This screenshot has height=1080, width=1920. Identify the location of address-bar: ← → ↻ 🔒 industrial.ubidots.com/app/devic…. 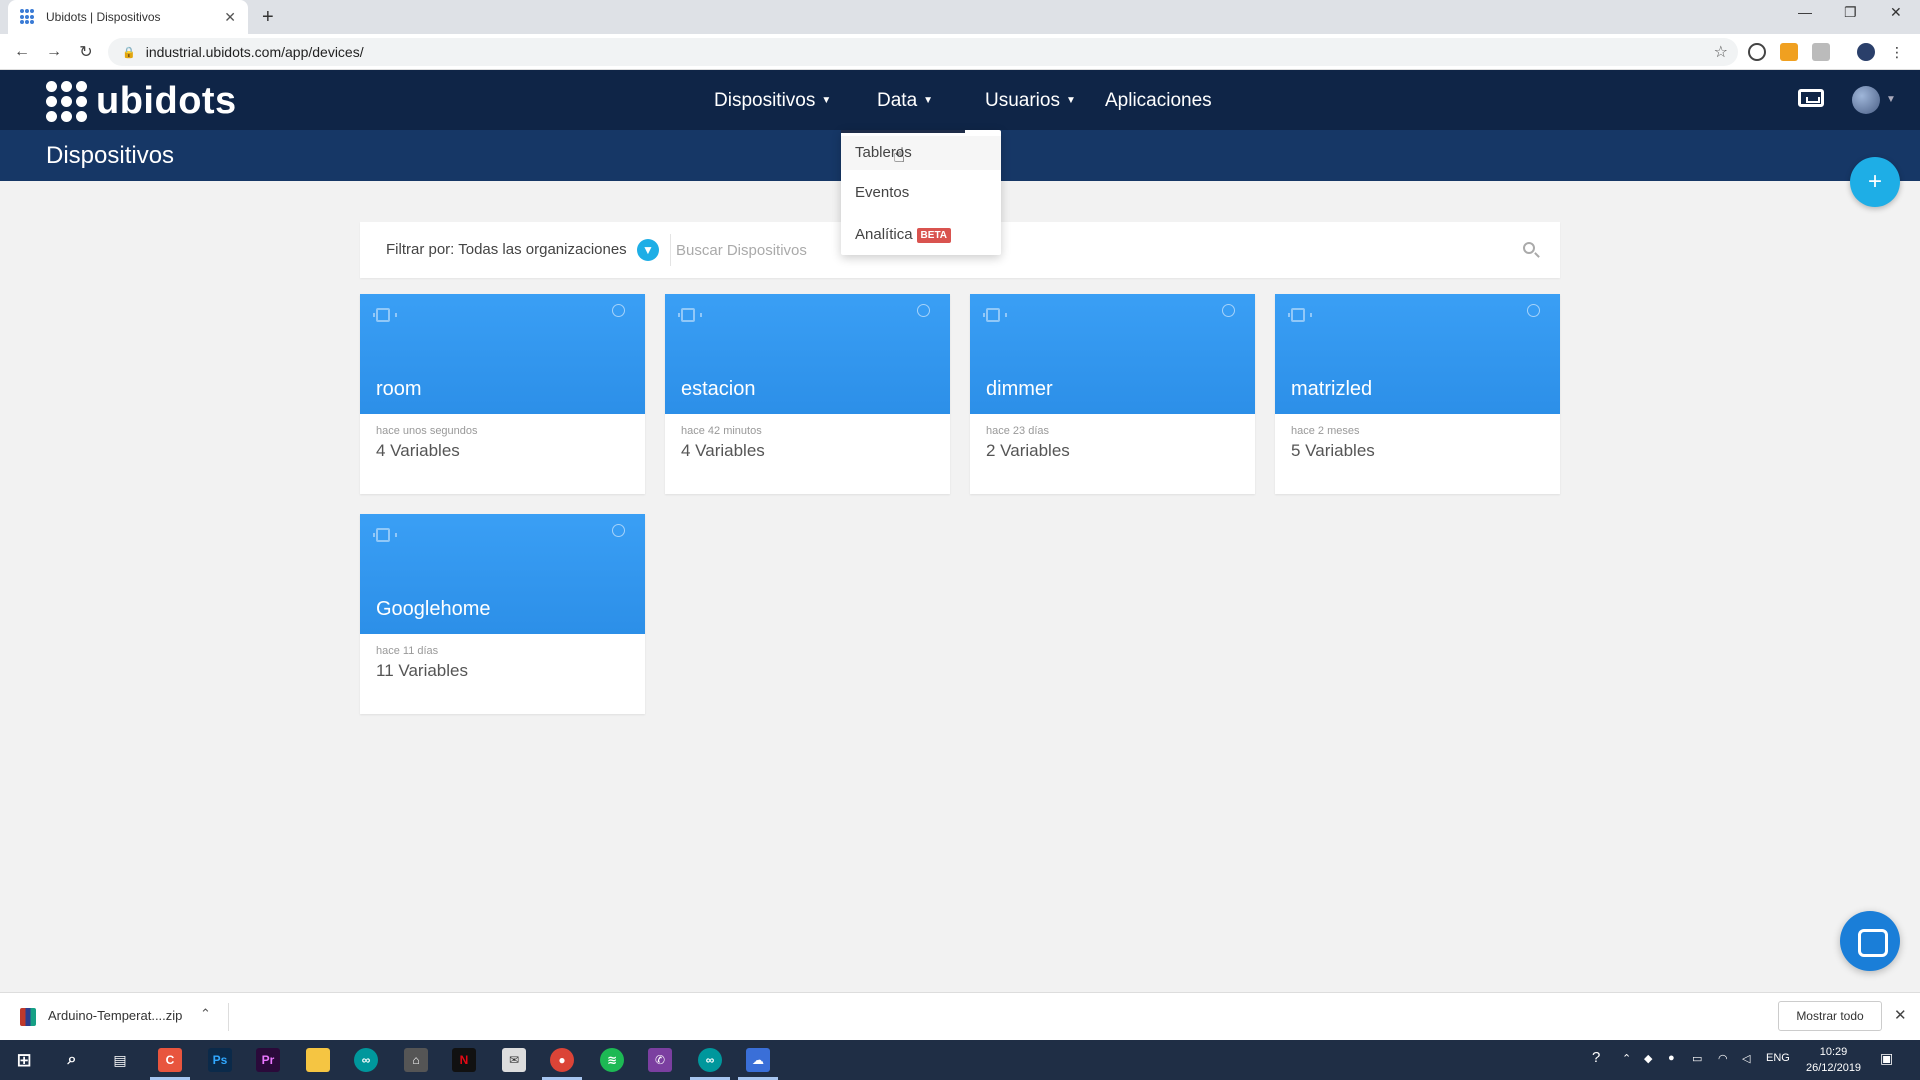
(960, 52).